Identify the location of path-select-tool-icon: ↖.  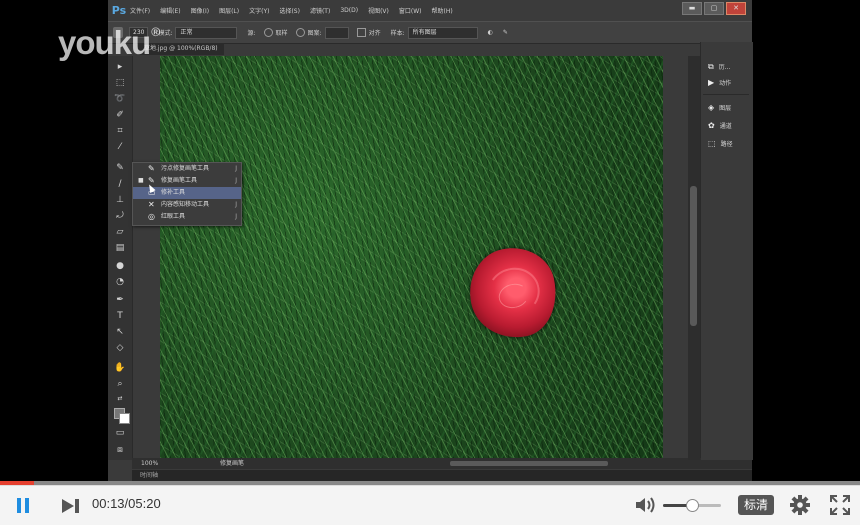
(120, 332).